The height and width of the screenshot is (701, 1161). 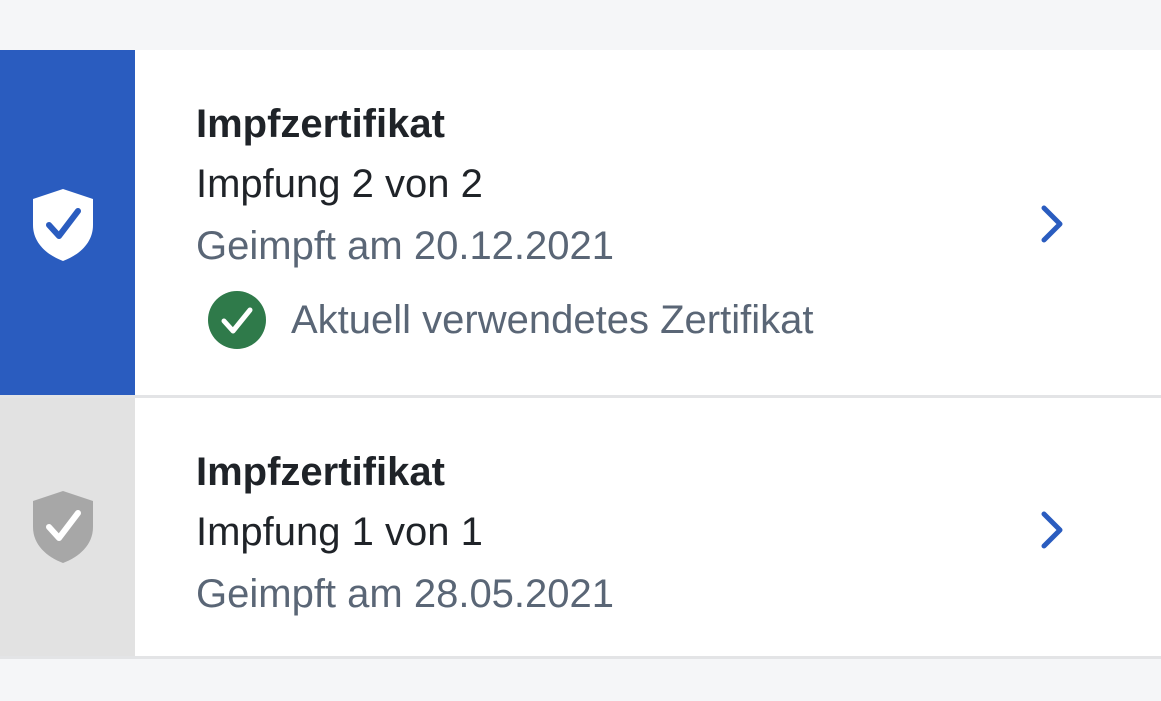 I want to click on current-certificate-badge: Aktuell verwendetes Zertifikat, so click(x=510, y=320).